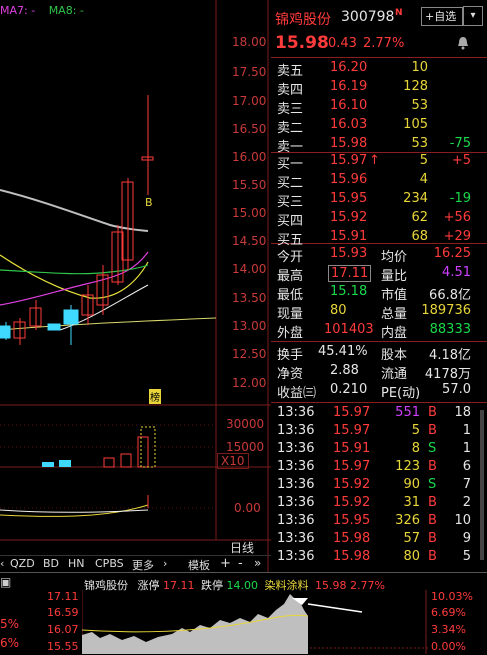  I want to click on tick-count: 7, so click(466, 484).